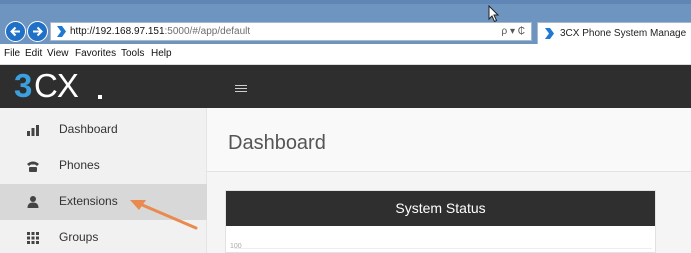 Image resolution: width=691 pixels, height=253 pixels. What do you see at coordinates (79, 165) in the screenshot?
I see `sidebar-item-label: Phones` at bounding box center [79, 165].